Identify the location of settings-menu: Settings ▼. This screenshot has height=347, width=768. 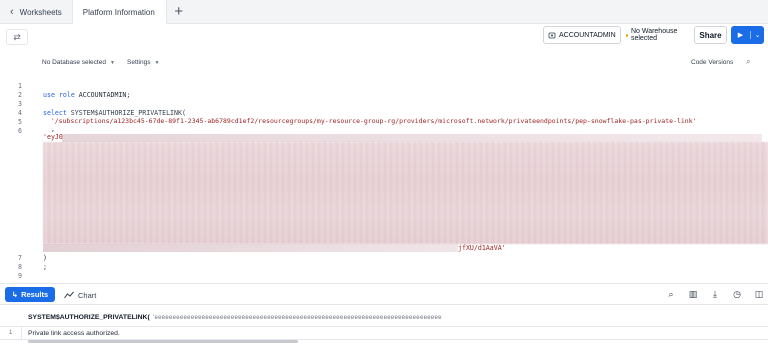
(143, 62).